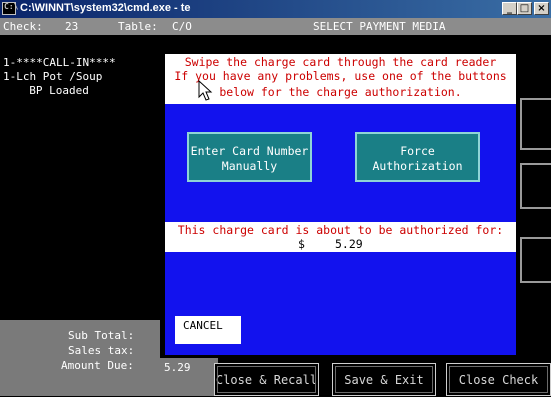  Describe the element at coordinates (301, 244) in the screenshot. I see `currency-symbol: $` at that location.